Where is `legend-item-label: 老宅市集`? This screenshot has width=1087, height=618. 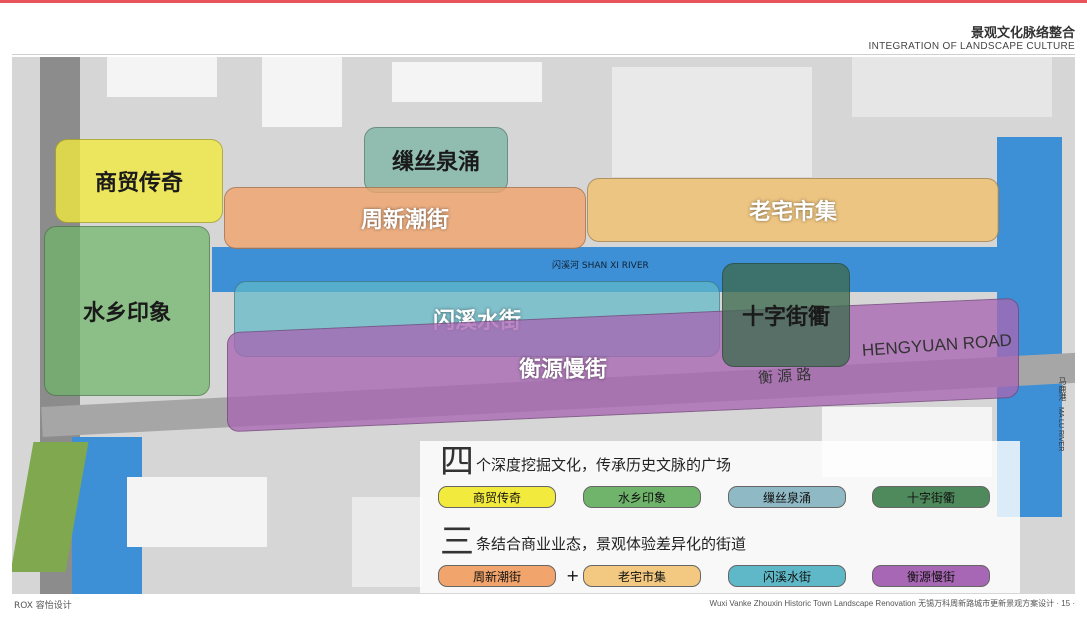
legend-item-label: 老宅市集 is located at coordinates (641, 576).